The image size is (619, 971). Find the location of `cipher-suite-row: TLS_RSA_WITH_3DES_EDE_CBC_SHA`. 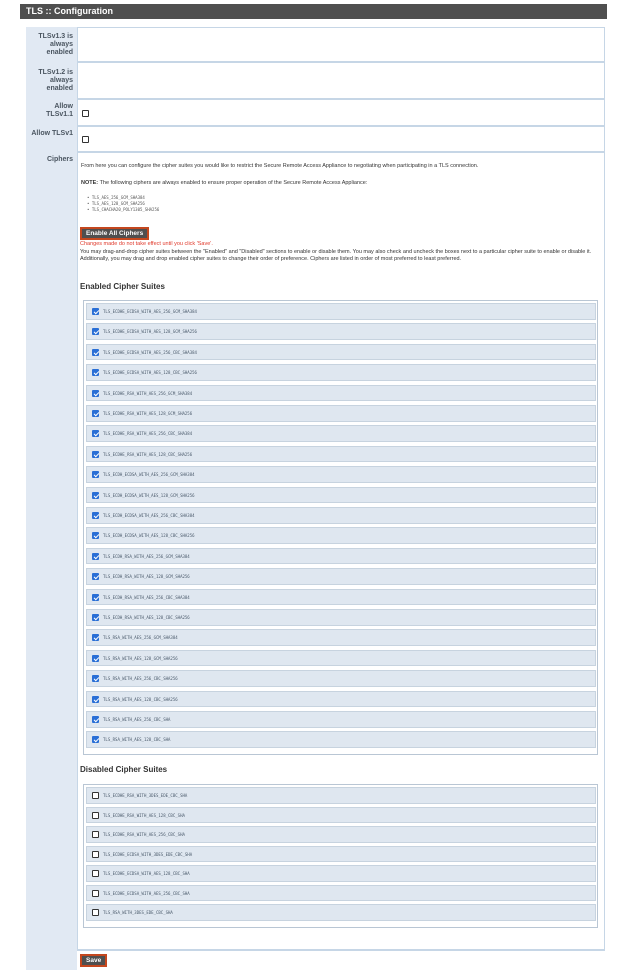

cipher-suite-row: TLS_RSA_WITH_3DES_EDE_CBC_SHA is located at coordinates (341, 912).